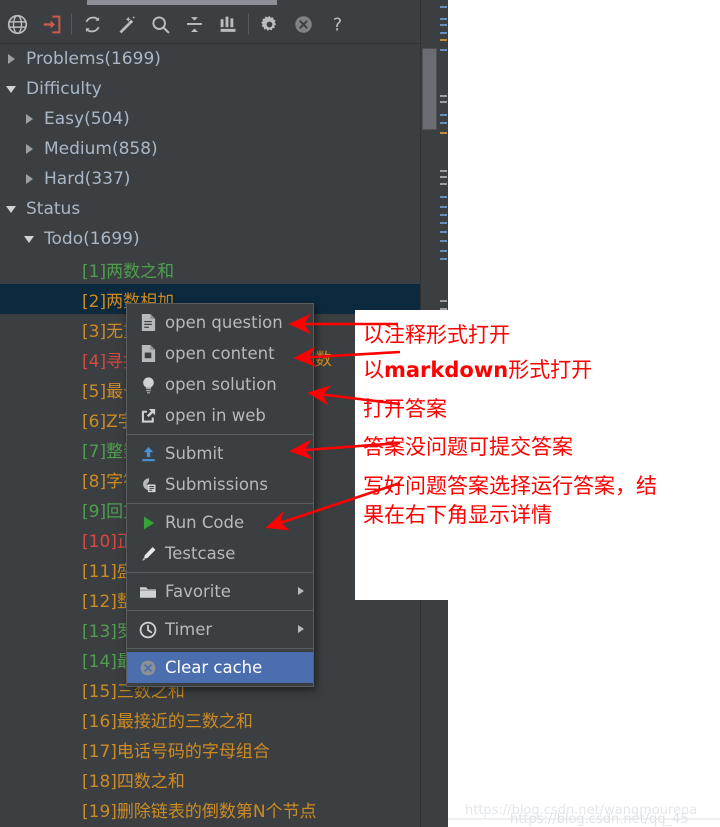 This screenshot has height=827, width=720. I want to click on folder-icon, so click(148, 592).